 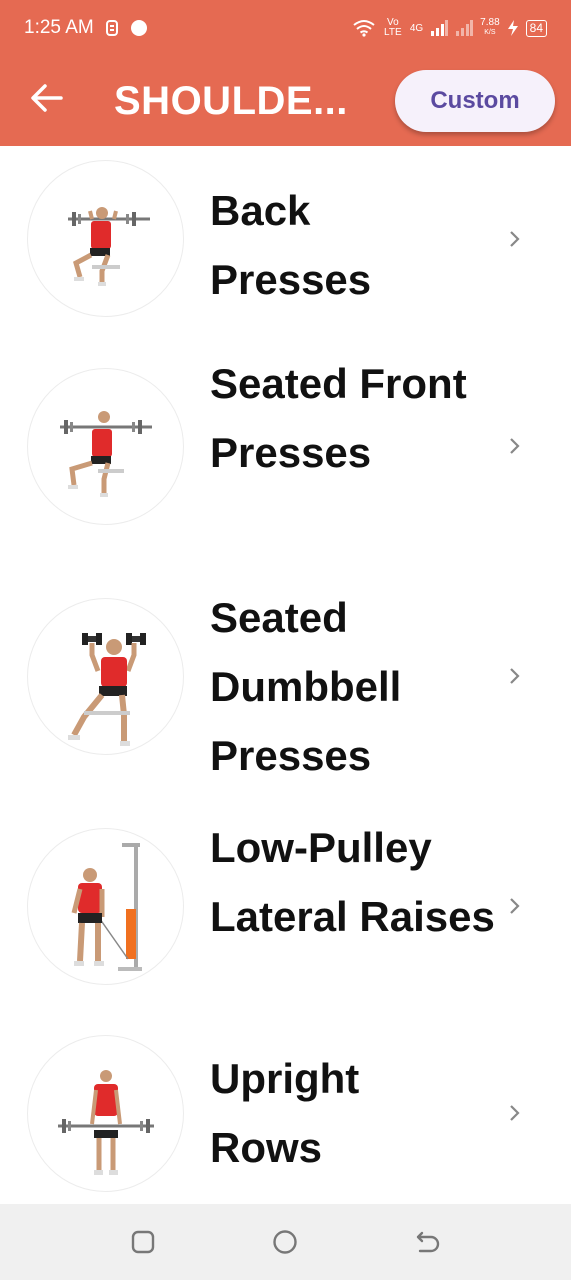 What do you see at coordinates (427, 1242) in the screenshot?
I see `system-back-button` at bounding box center [427, 1242].